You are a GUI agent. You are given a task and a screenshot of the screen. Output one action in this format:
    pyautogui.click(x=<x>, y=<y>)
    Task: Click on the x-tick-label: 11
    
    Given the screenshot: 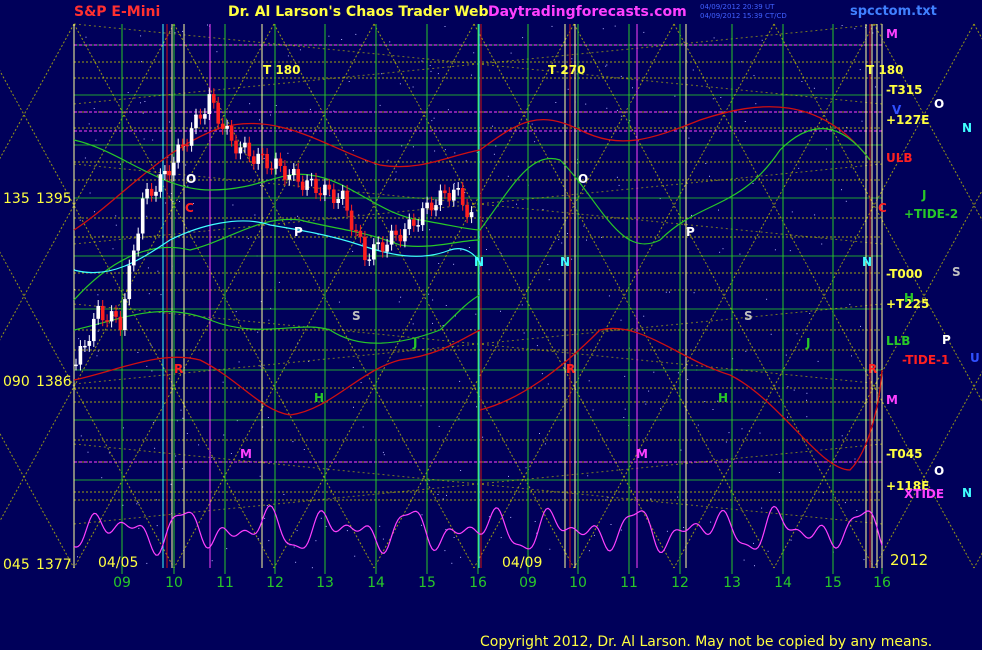 What is the action you would take?
    pyautogui.click(x=225, y=583)
    